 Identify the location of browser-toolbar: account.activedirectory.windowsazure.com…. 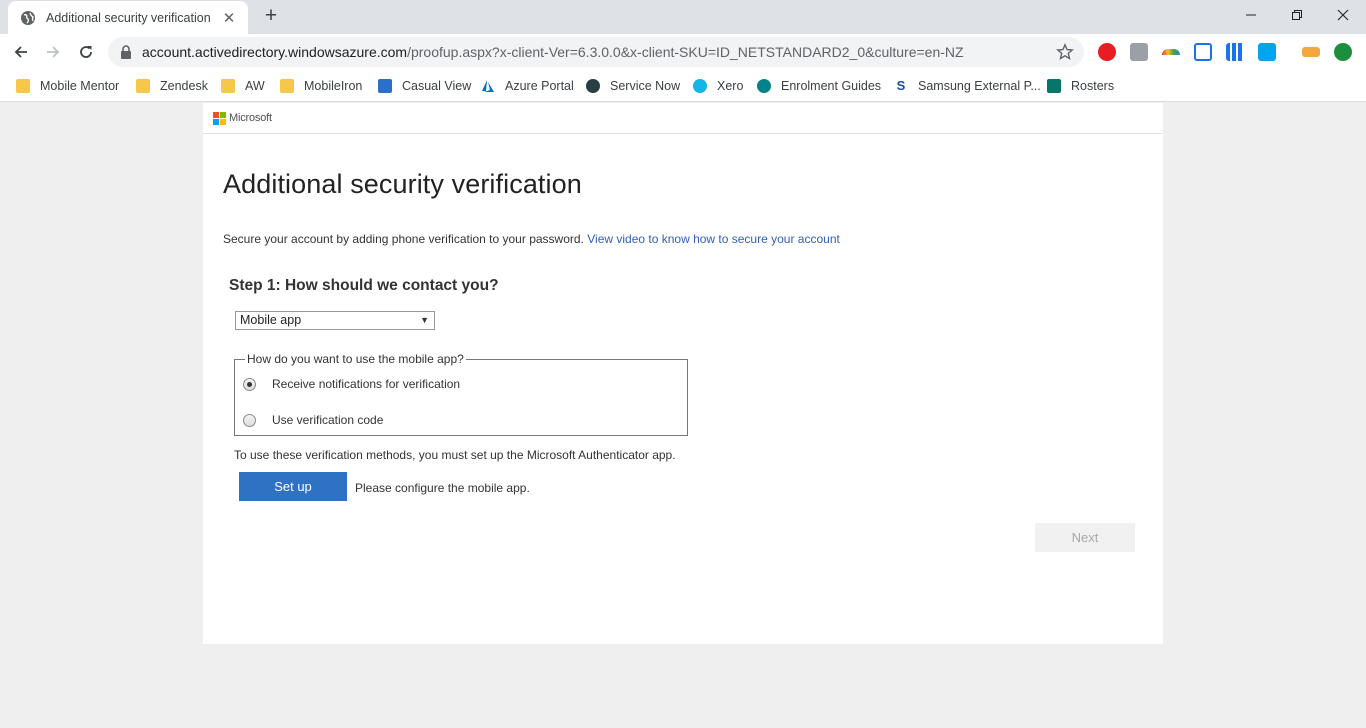
(683, 52).